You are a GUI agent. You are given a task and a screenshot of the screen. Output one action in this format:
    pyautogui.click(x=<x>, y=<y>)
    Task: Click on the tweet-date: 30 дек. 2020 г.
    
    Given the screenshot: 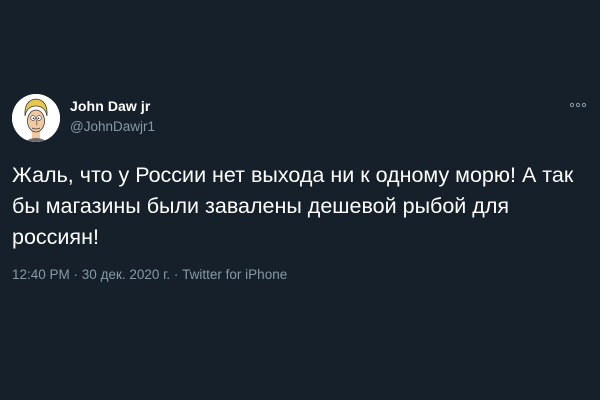 What is the action you would take?
    pyautogui.click(x=126, y=274)
    